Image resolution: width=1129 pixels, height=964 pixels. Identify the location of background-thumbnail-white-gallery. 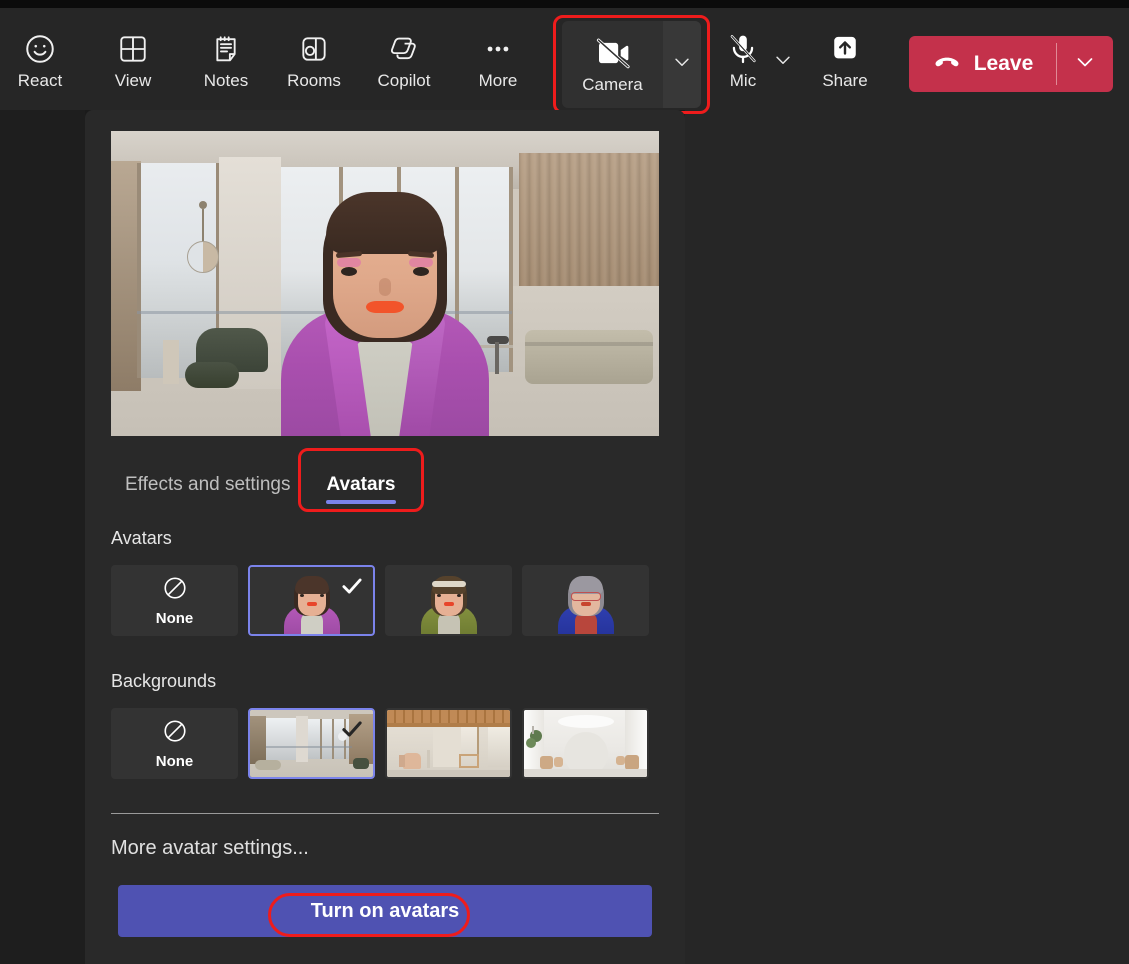
(585, 743).